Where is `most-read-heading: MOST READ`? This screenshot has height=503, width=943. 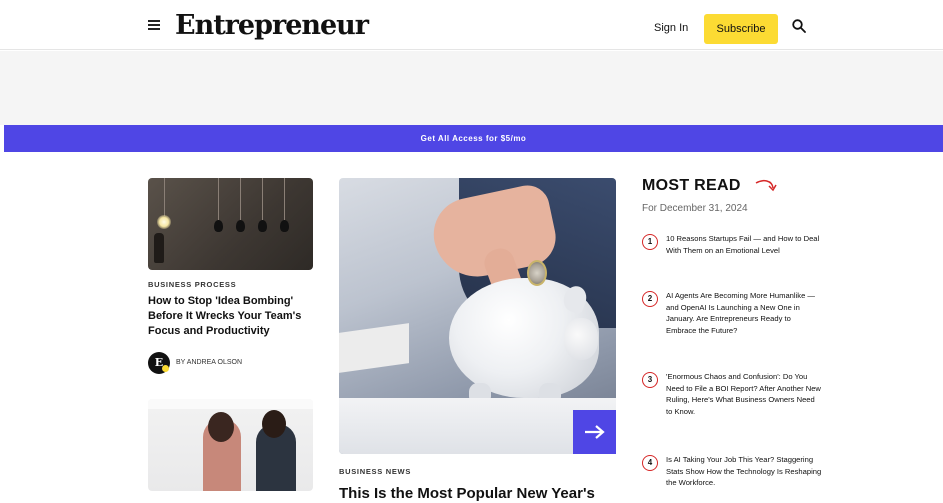 most-read-heading: MOST READ is located at coordinates (691, 185).